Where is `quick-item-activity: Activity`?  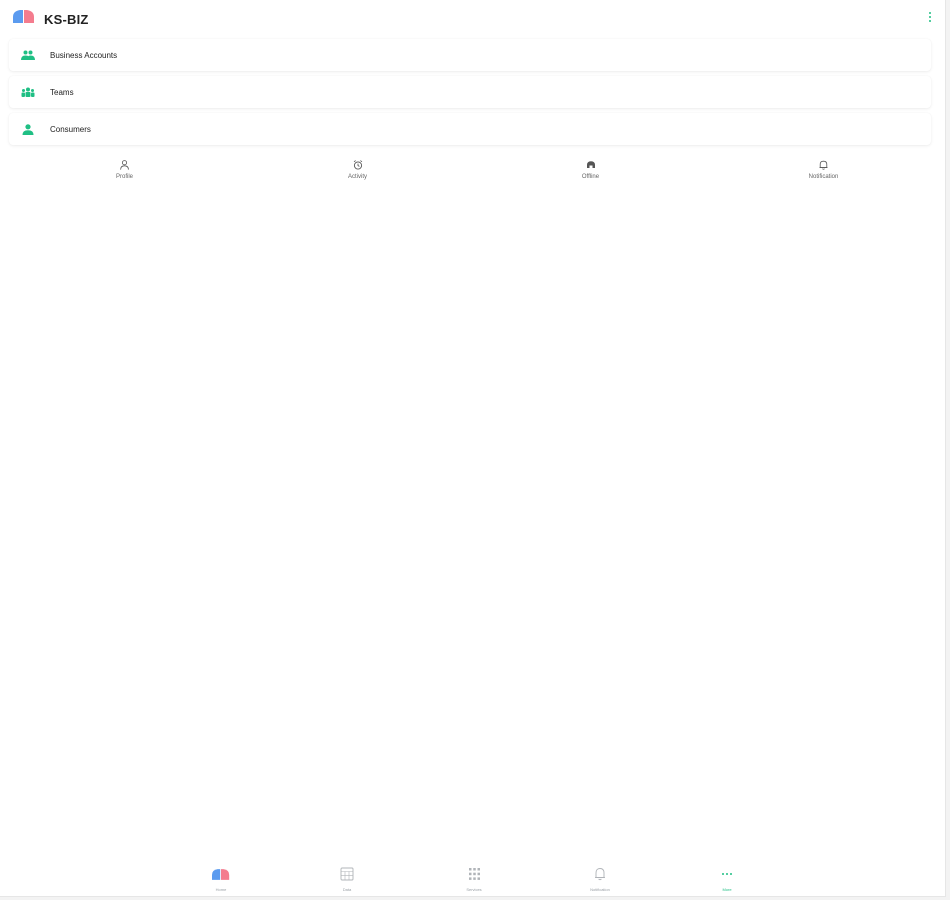
quick-item-activity: Activity is located at coordinates (357, 173).